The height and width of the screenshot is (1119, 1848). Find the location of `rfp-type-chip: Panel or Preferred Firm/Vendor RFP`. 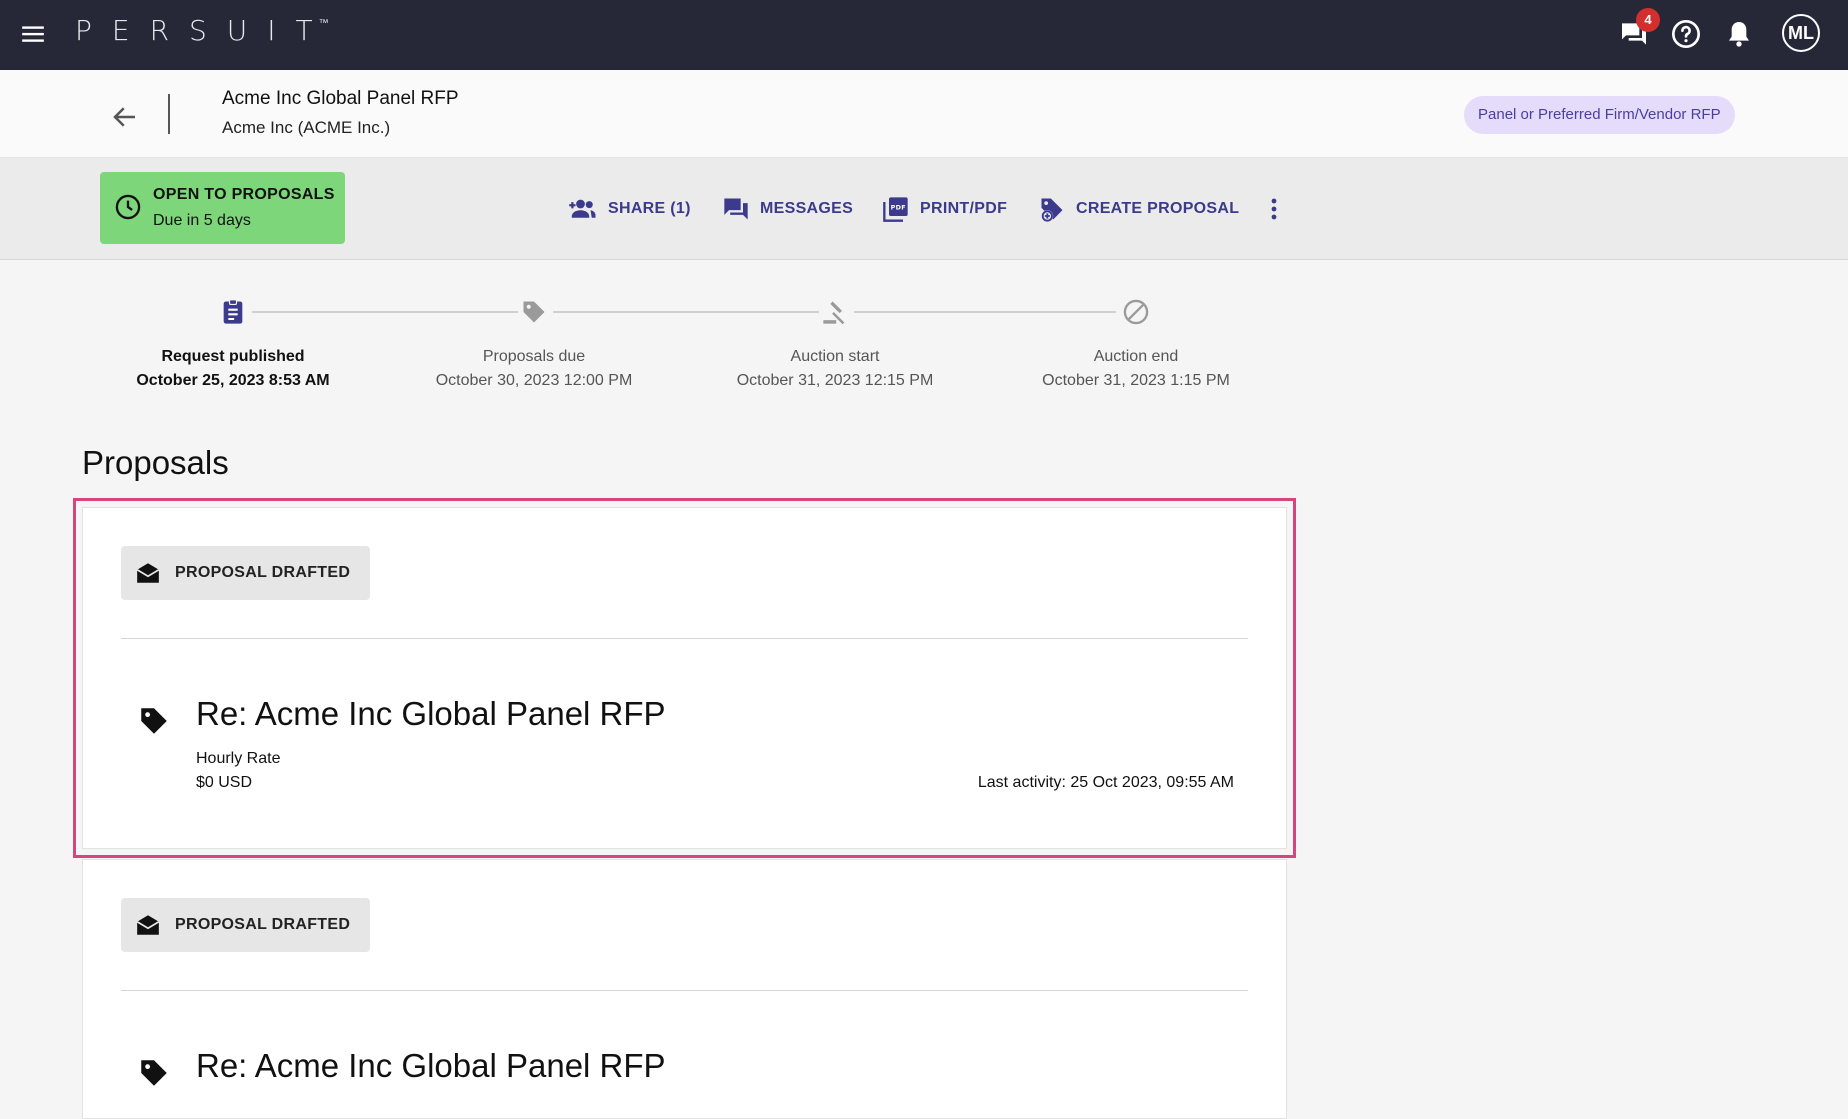

rfp-type-chip: Panel or Preferred Firm/Vendor RFP is located at coordinates (1599, 115).